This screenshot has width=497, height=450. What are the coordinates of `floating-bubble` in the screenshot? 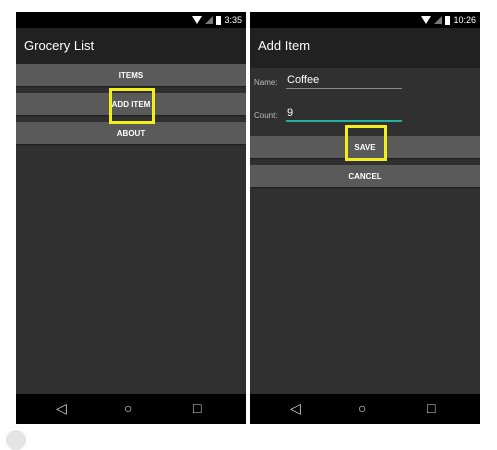 It's located at (16, 440).